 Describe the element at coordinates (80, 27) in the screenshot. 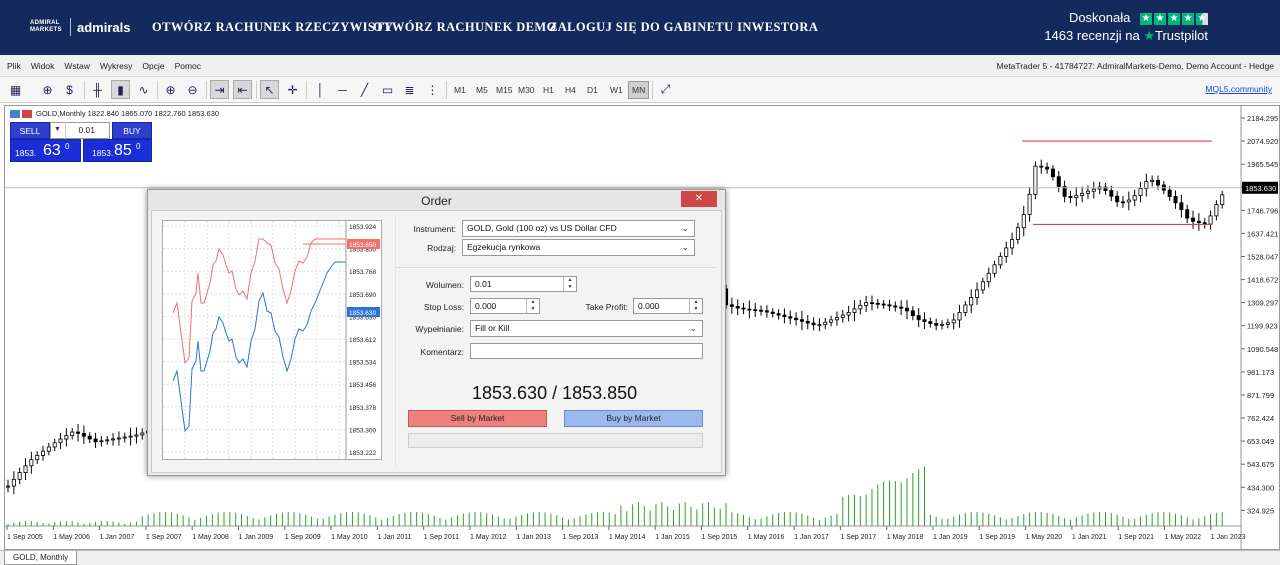

I see `admirals-logo: ADMIRAL MARKETS admirals` at that location.